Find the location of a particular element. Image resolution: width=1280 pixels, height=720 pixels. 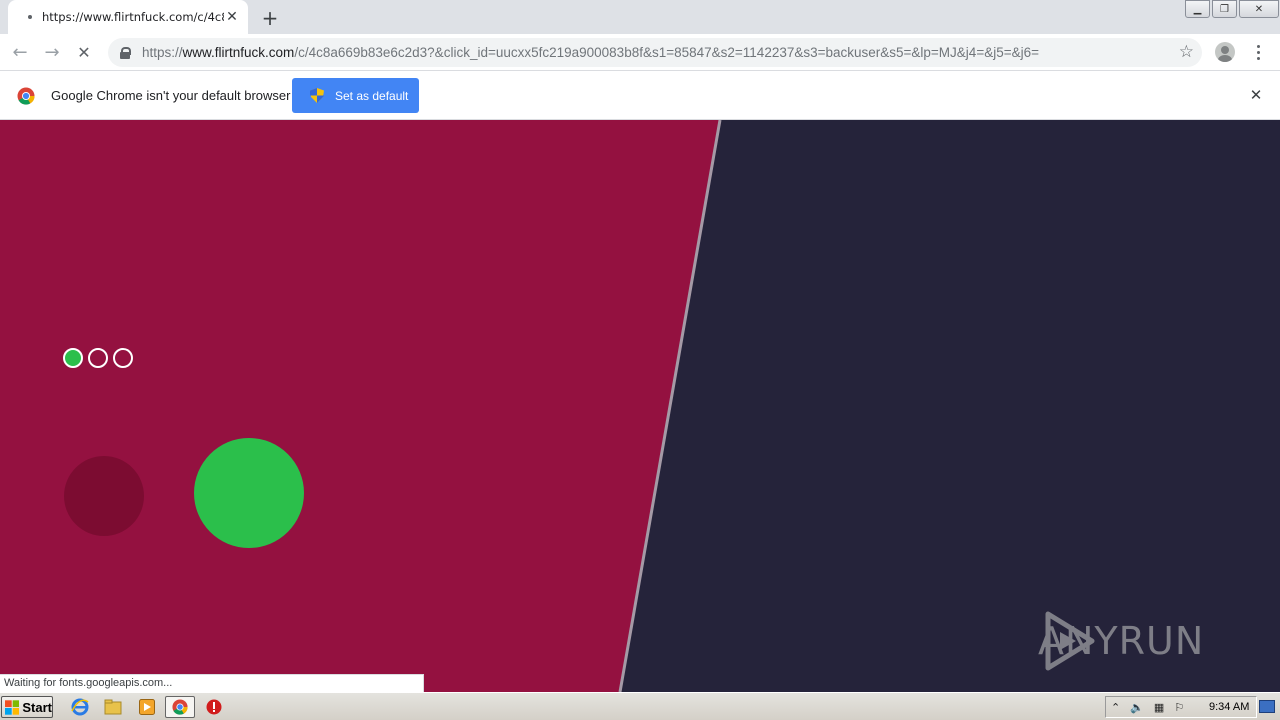

taskbar-clock: 9:34 AM is located at coordinates (1229, 707).